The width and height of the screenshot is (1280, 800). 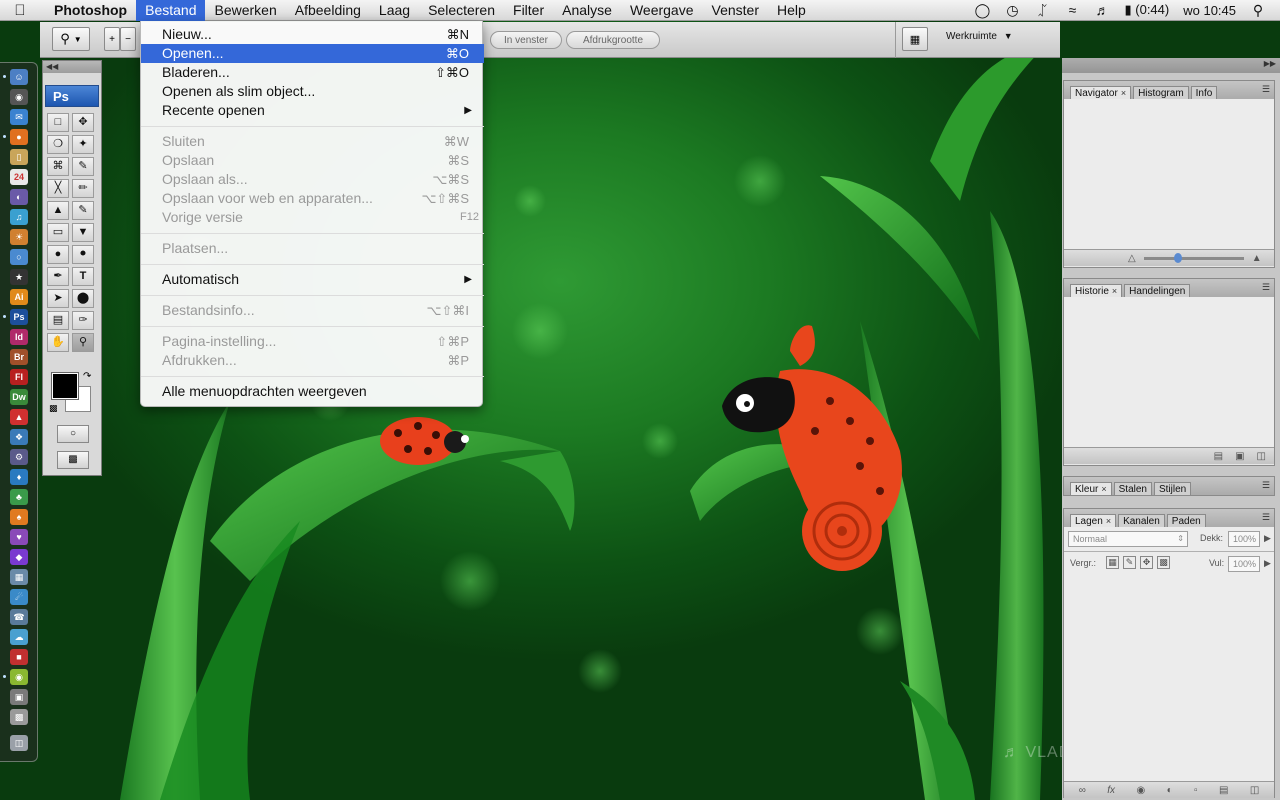 What do you see at coordinates (1111, 790) in the screenshot?
I see `layer-style-icon: fx` at bounding box center [1111, 790].